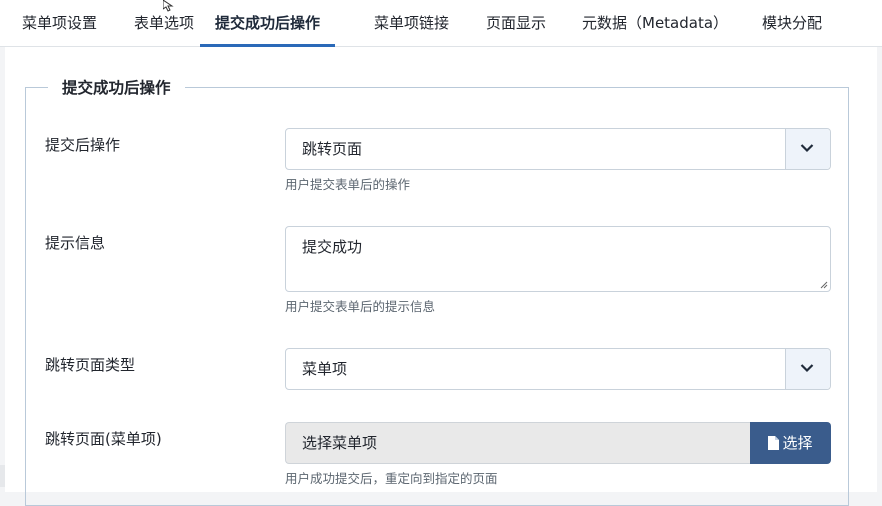 The image size is (882, 506). I want to click on section-legend: 提交成功后操作, so click(116, 88).